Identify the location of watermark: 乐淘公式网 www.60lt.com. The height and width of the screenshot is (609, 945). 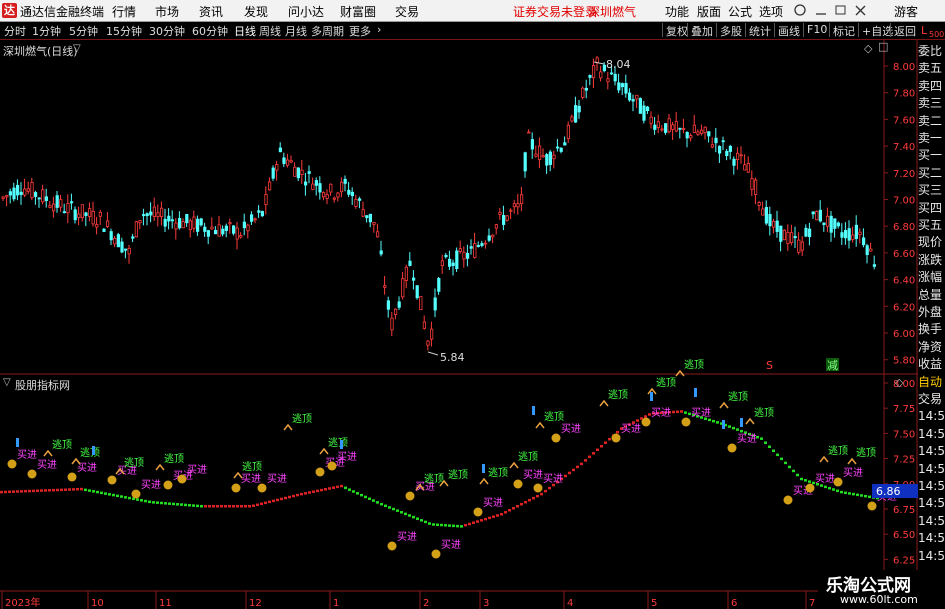
(881, 589).